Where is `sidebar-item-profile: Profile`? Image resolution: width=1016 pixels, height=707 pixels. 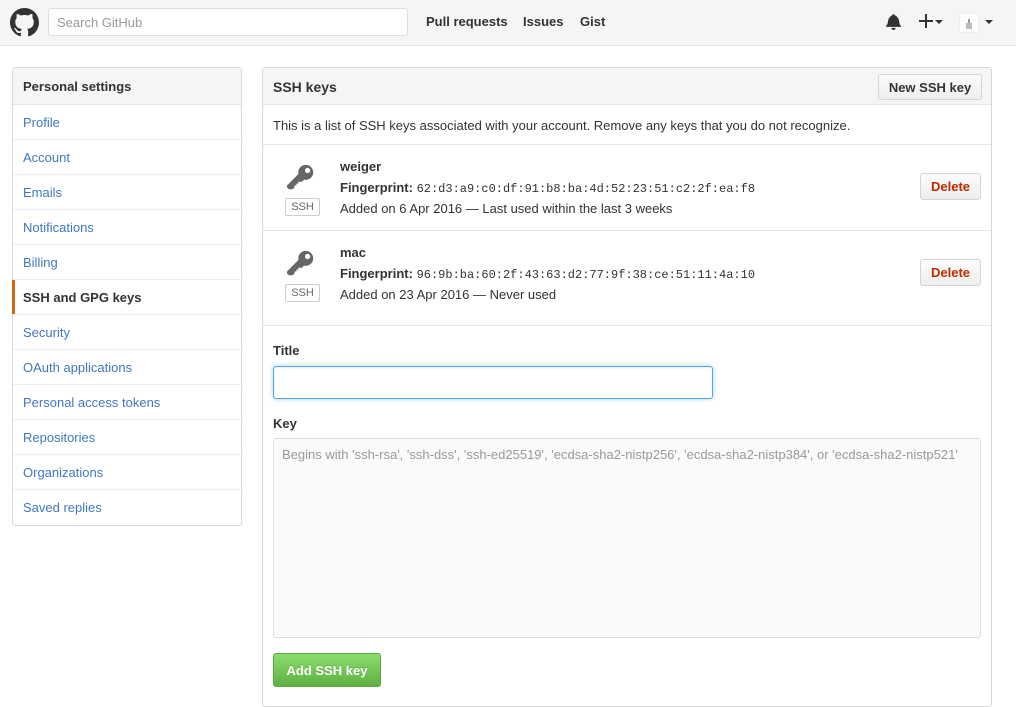
sidebar-item-profile: Profile is located at coordinates (127, 122).